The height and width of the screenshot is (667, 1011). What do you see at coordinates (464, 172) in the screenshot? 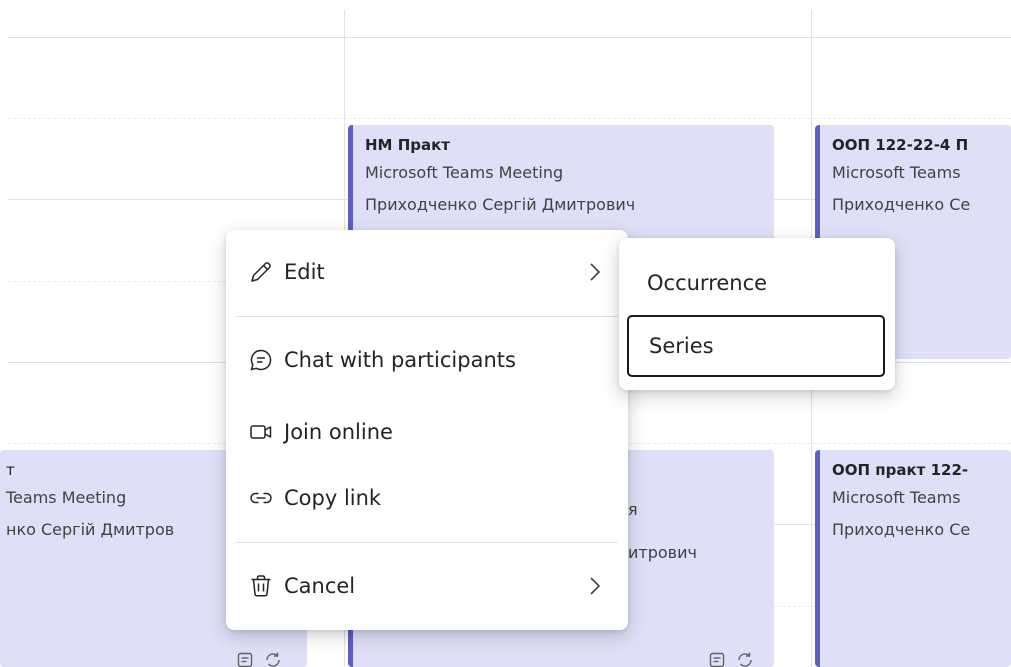
I see `event-subtitle: Microsoft Teams Meeting` at bounding box center [464, 172].